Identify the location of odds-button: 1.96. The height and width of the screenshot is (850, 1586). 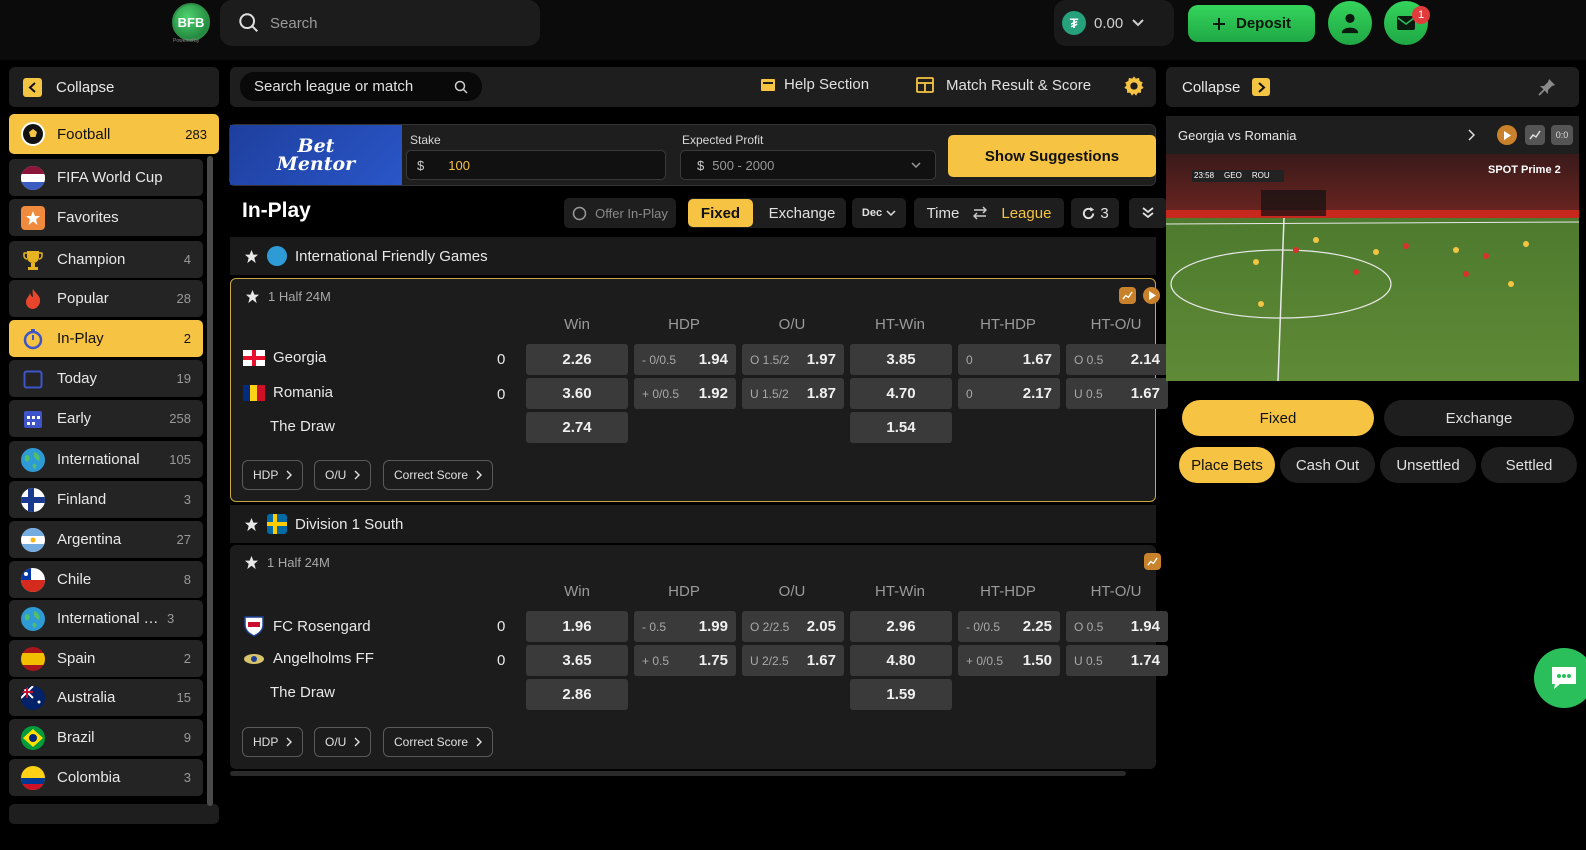
(577, 626).